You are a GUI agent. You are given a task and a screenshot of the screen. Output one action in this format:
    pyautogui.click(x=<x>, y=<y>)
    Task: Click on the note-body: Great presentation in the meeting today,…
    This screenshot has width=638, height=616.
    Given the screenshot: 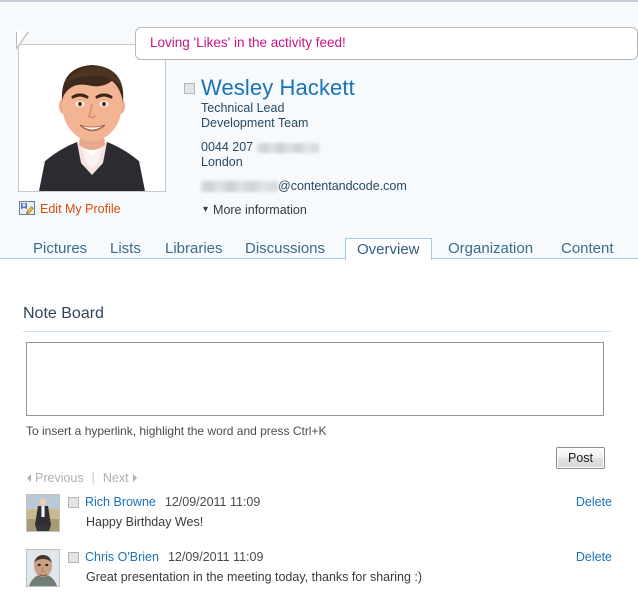 What is the action you would take?
    pyautogui.click(x=254, y=577)
    